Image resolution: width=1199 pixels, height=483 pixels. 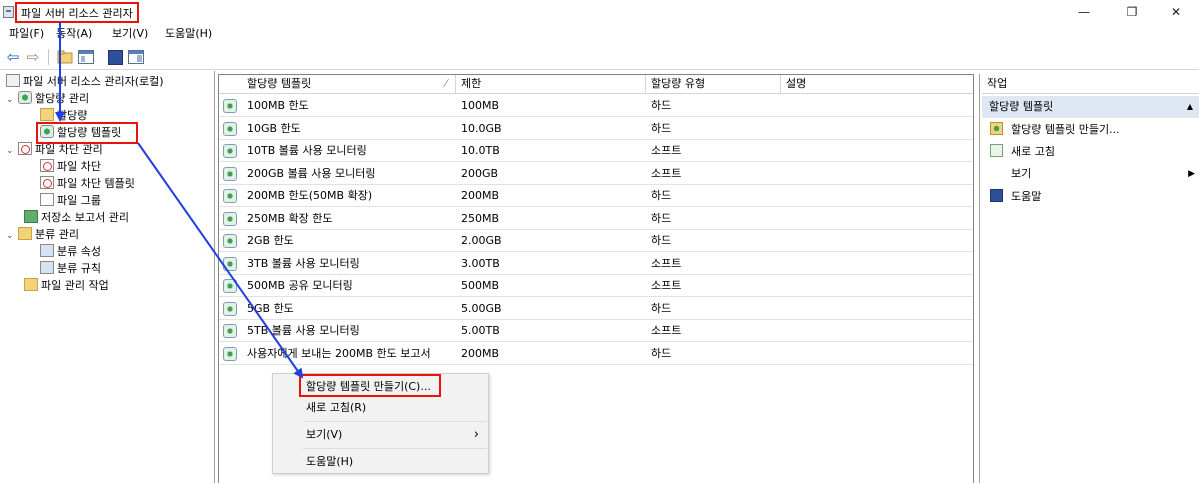 I want to click on action-help: 도움말, so click(x=1015, y=197).